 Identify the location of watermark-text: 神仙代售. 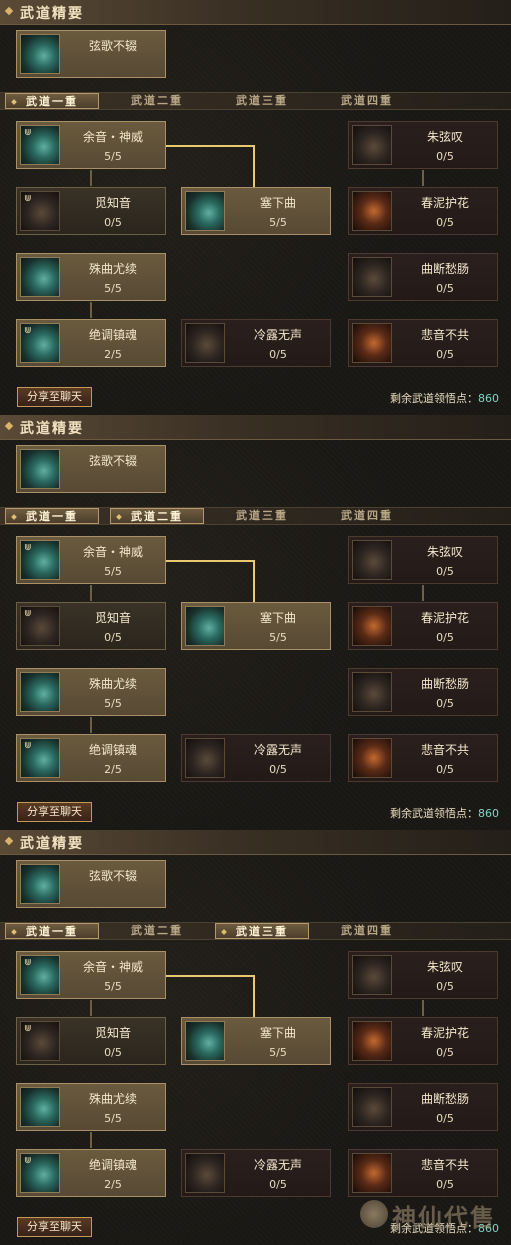
(444, 1217).